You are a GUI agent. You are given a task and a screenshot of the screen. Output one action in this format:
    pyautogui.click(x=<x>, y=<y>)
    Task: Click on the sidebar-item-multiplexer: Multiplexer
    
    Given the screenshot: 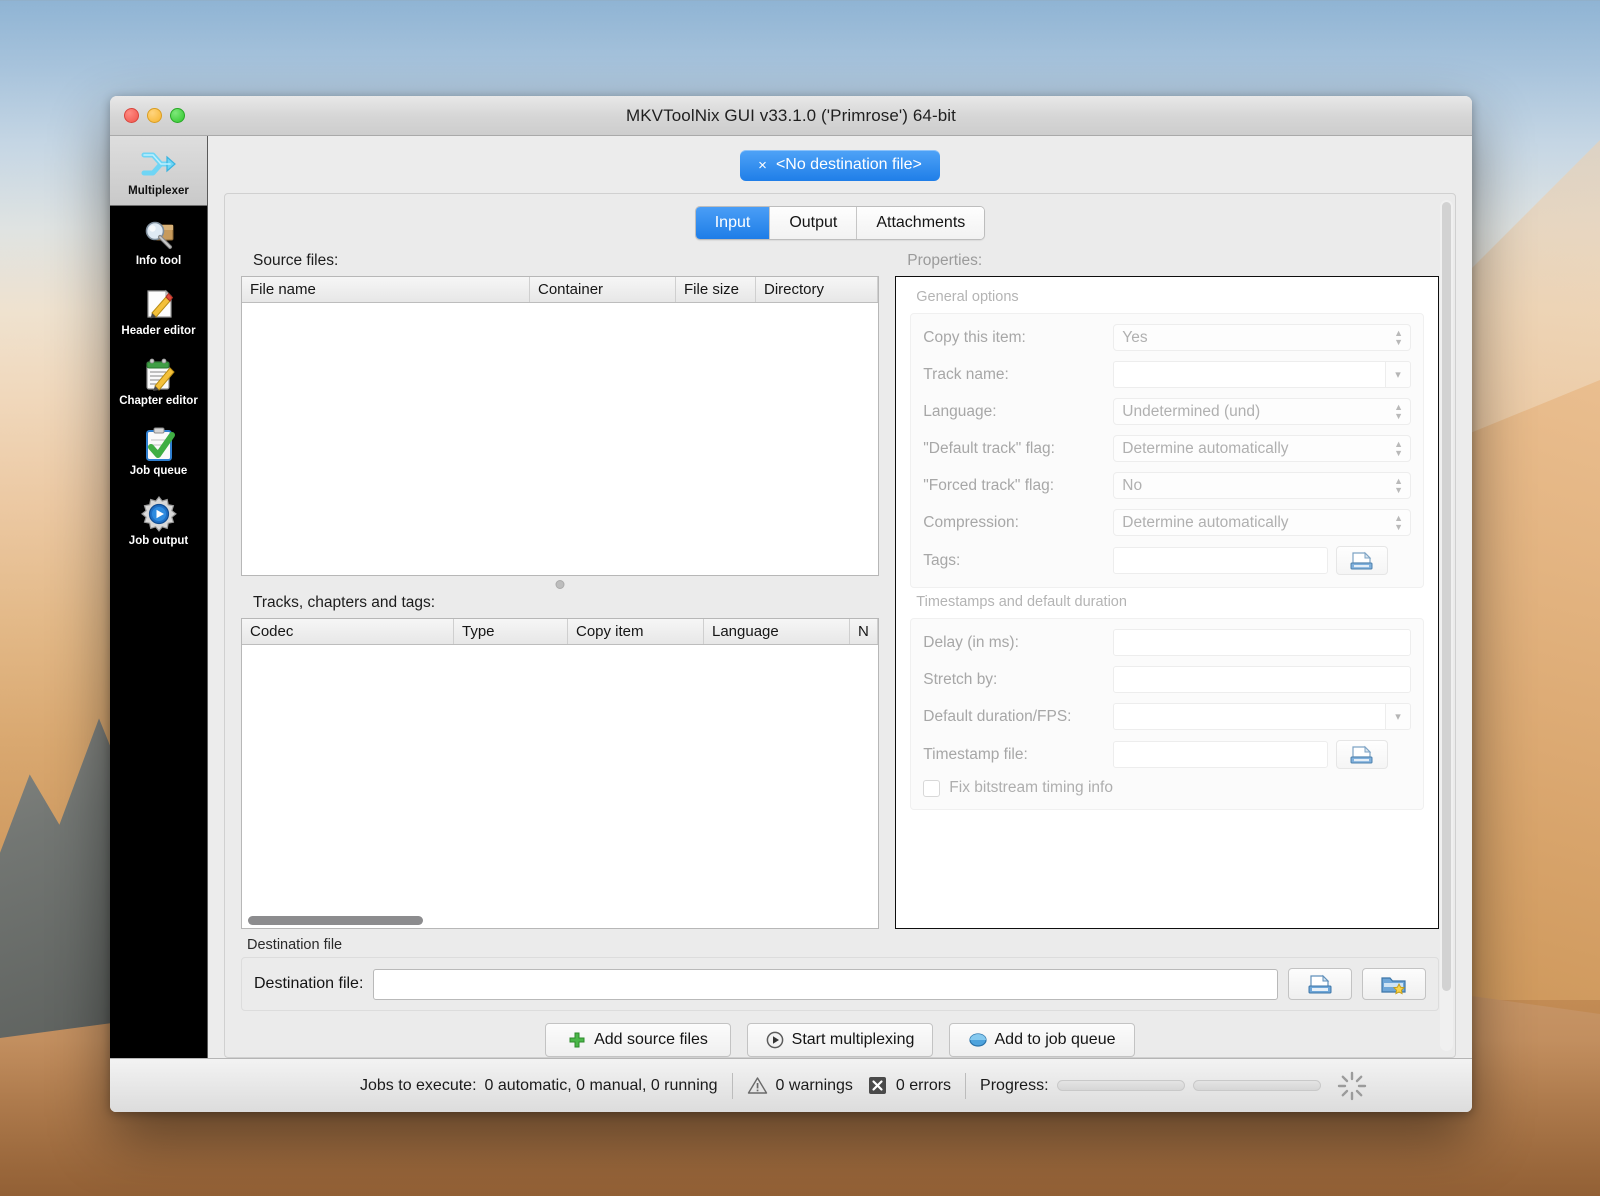 What is the action you would take?
    pyautogui.click(x=158, y=171)
    